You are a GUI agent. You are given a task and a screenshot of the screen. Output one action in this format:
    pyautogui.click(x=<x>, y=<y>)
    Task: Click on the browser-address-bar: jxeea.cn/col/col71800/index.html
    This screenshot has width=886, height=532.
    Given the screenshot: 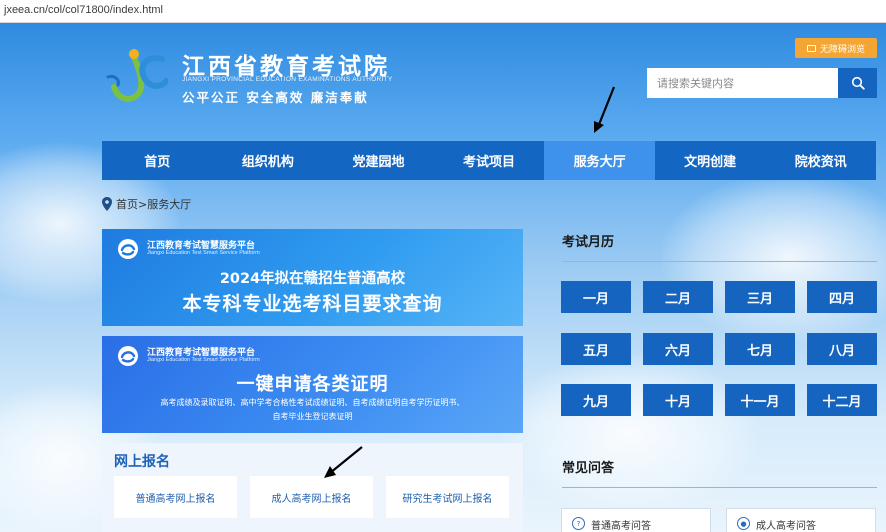 What is the action you would take?
    pyautogui.click(x=443, y=11)
    